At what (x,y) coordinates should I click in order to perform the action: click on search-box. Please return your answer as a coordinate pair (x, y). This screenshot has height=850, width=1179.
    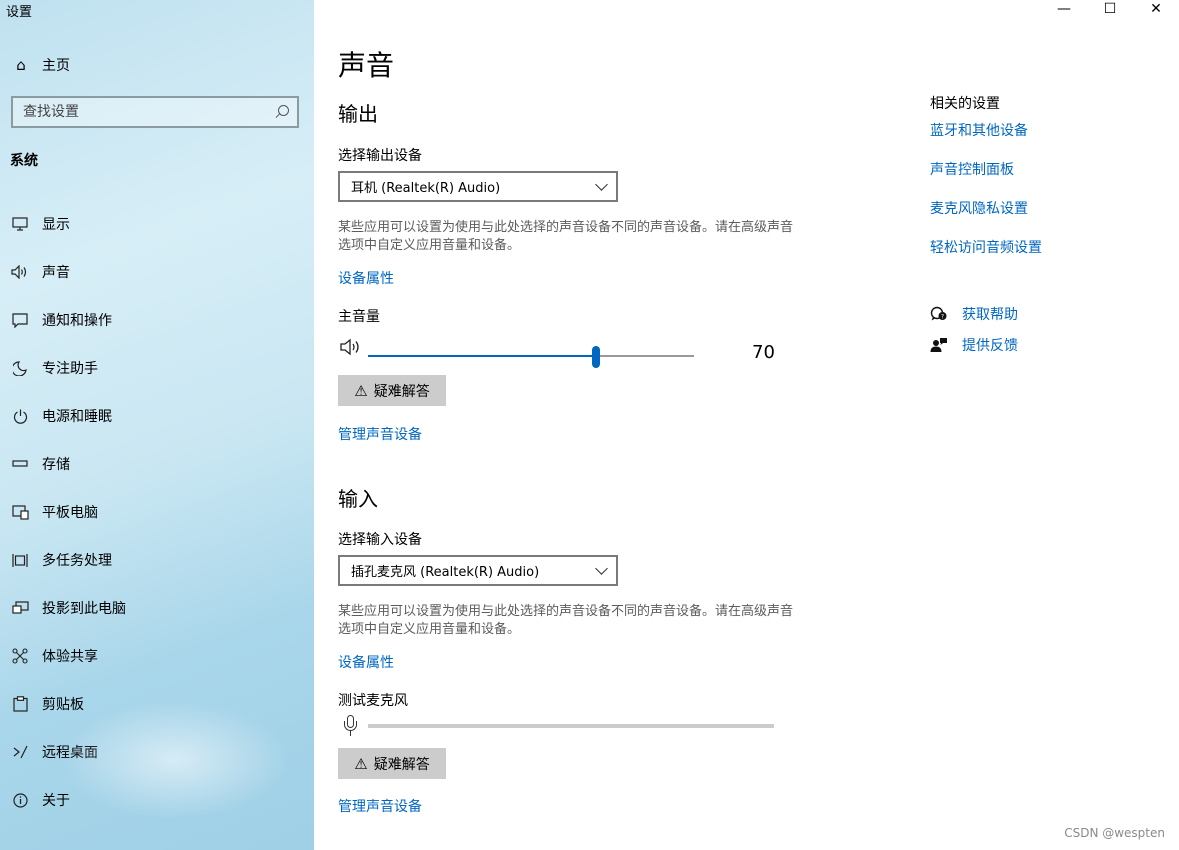
    Looking at the image, I should click on (155, 112).